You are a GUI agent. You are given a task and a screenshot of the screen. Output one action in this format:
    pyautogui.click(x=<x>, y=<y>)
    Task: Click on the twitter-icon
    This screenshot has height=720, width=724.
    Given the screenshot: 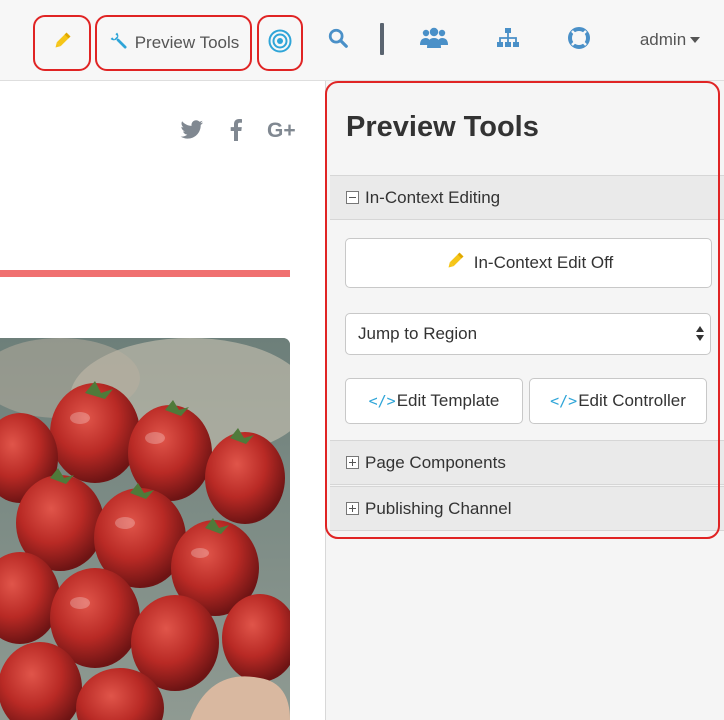 What is the action you would take?
    pyautogui.click(x=192, y=130)
    